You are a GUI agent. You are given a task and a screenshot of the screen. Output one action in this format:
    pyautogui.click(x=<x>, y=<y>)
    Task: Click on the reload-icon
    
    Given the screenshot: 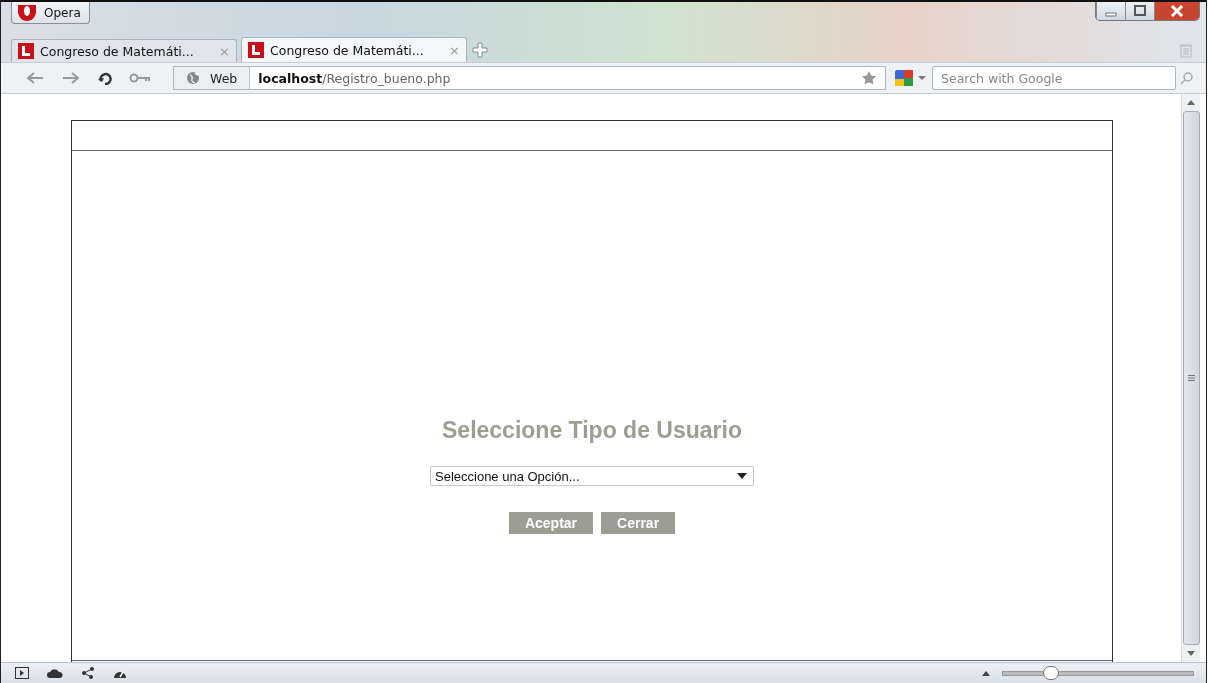 What is the action you would take?
    pyautogui.click(x=105, y=78)
    